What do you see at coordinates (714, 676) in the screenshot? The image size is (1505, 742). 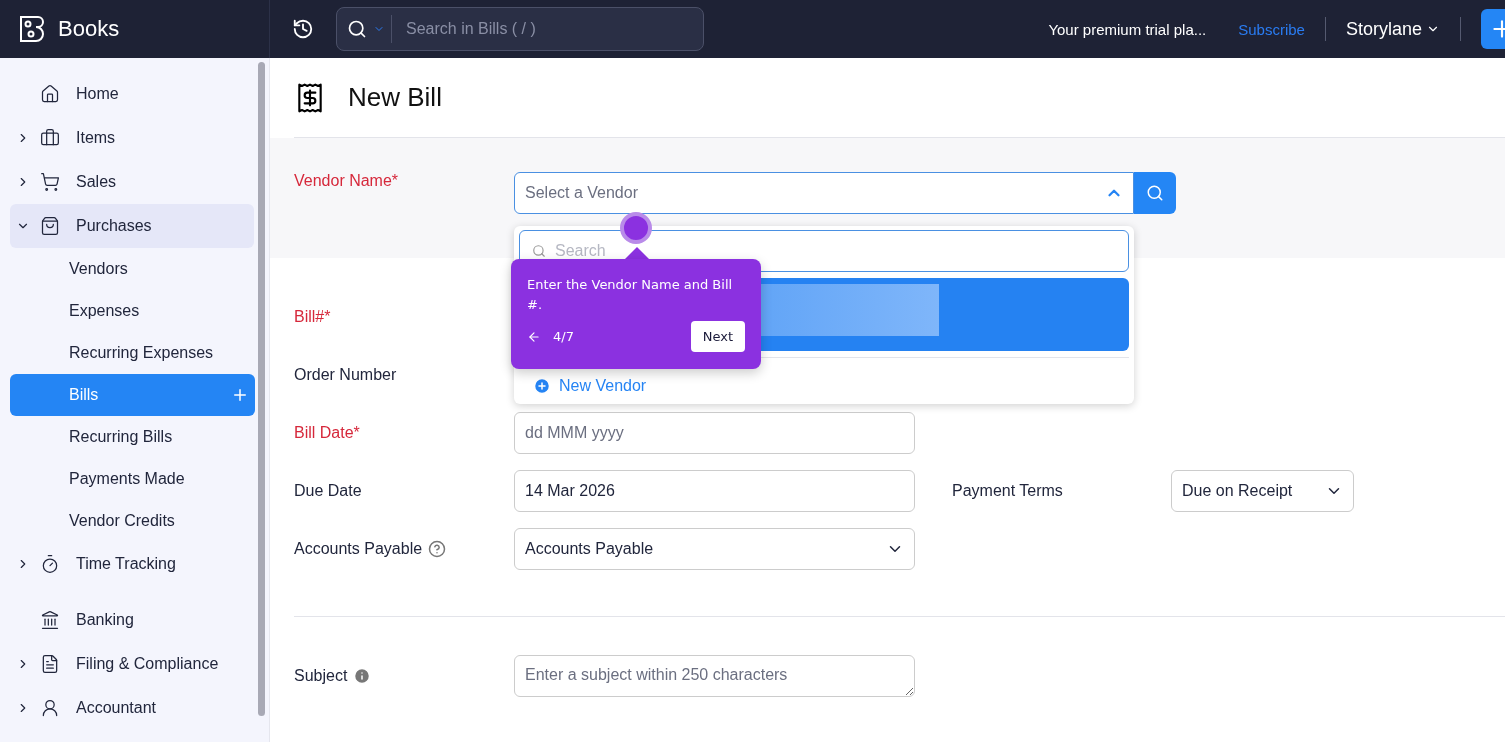 I see `text-area: Enter a subject within 250 characters` at bounding box center [714, 676].